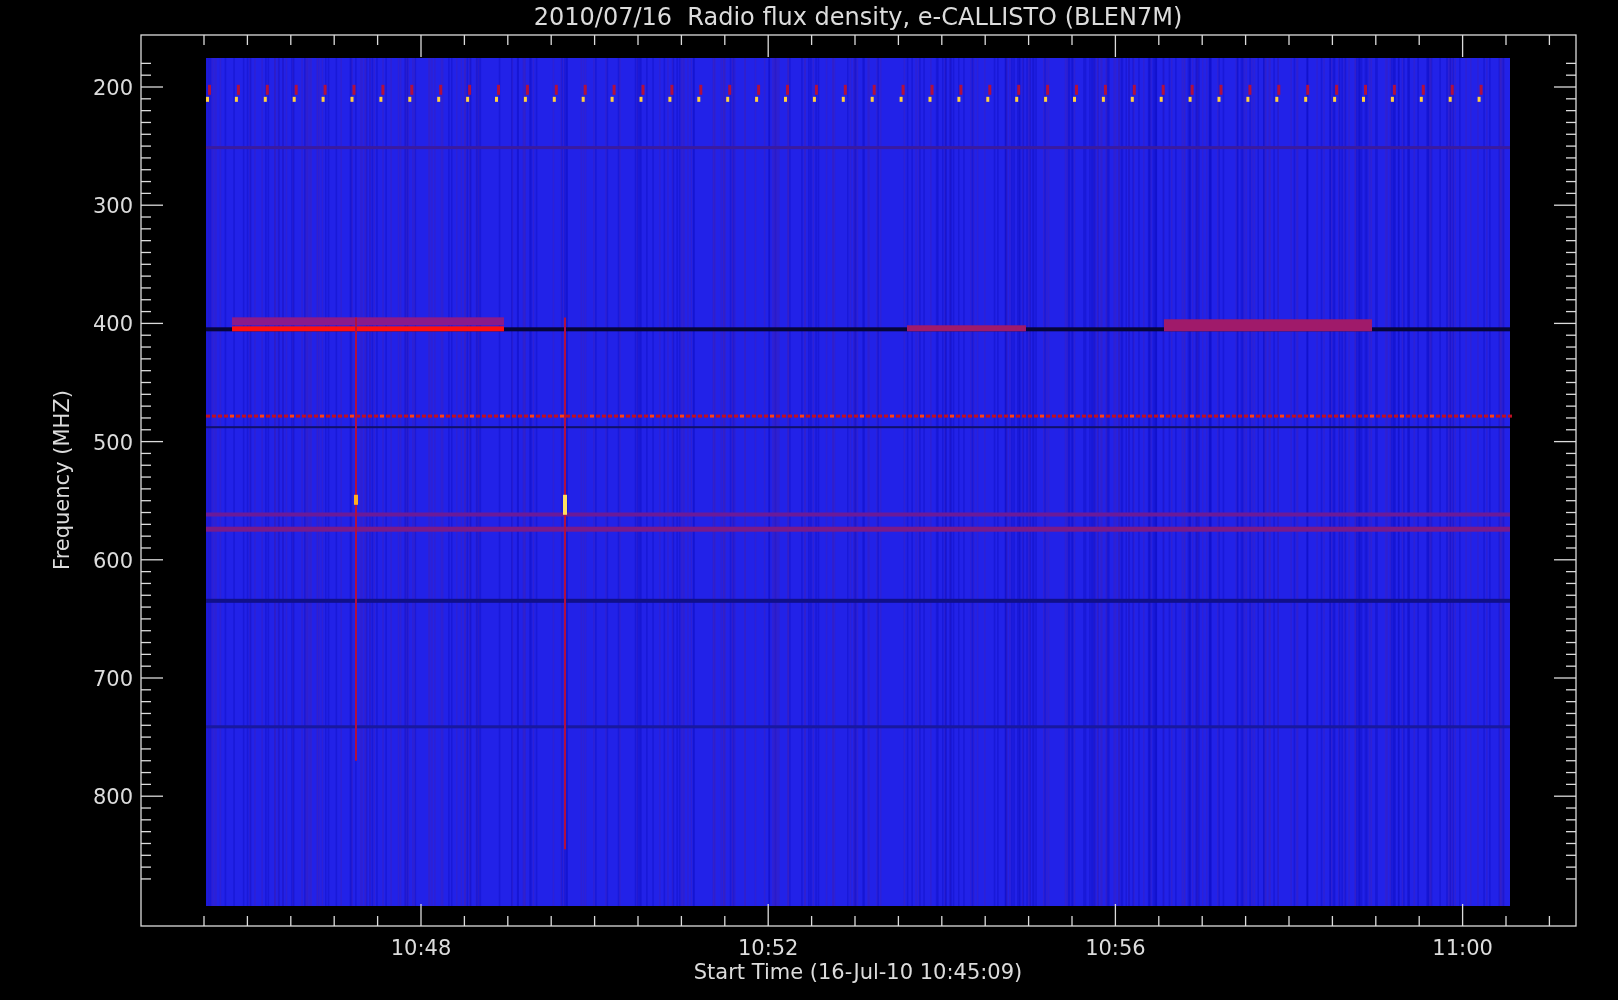 This screenshot has height=1000, width=1618. What do you see at coordinates (112, 324) in the screenshot?
I see `y-tick-label: 400` at bounding box center [112, 324].